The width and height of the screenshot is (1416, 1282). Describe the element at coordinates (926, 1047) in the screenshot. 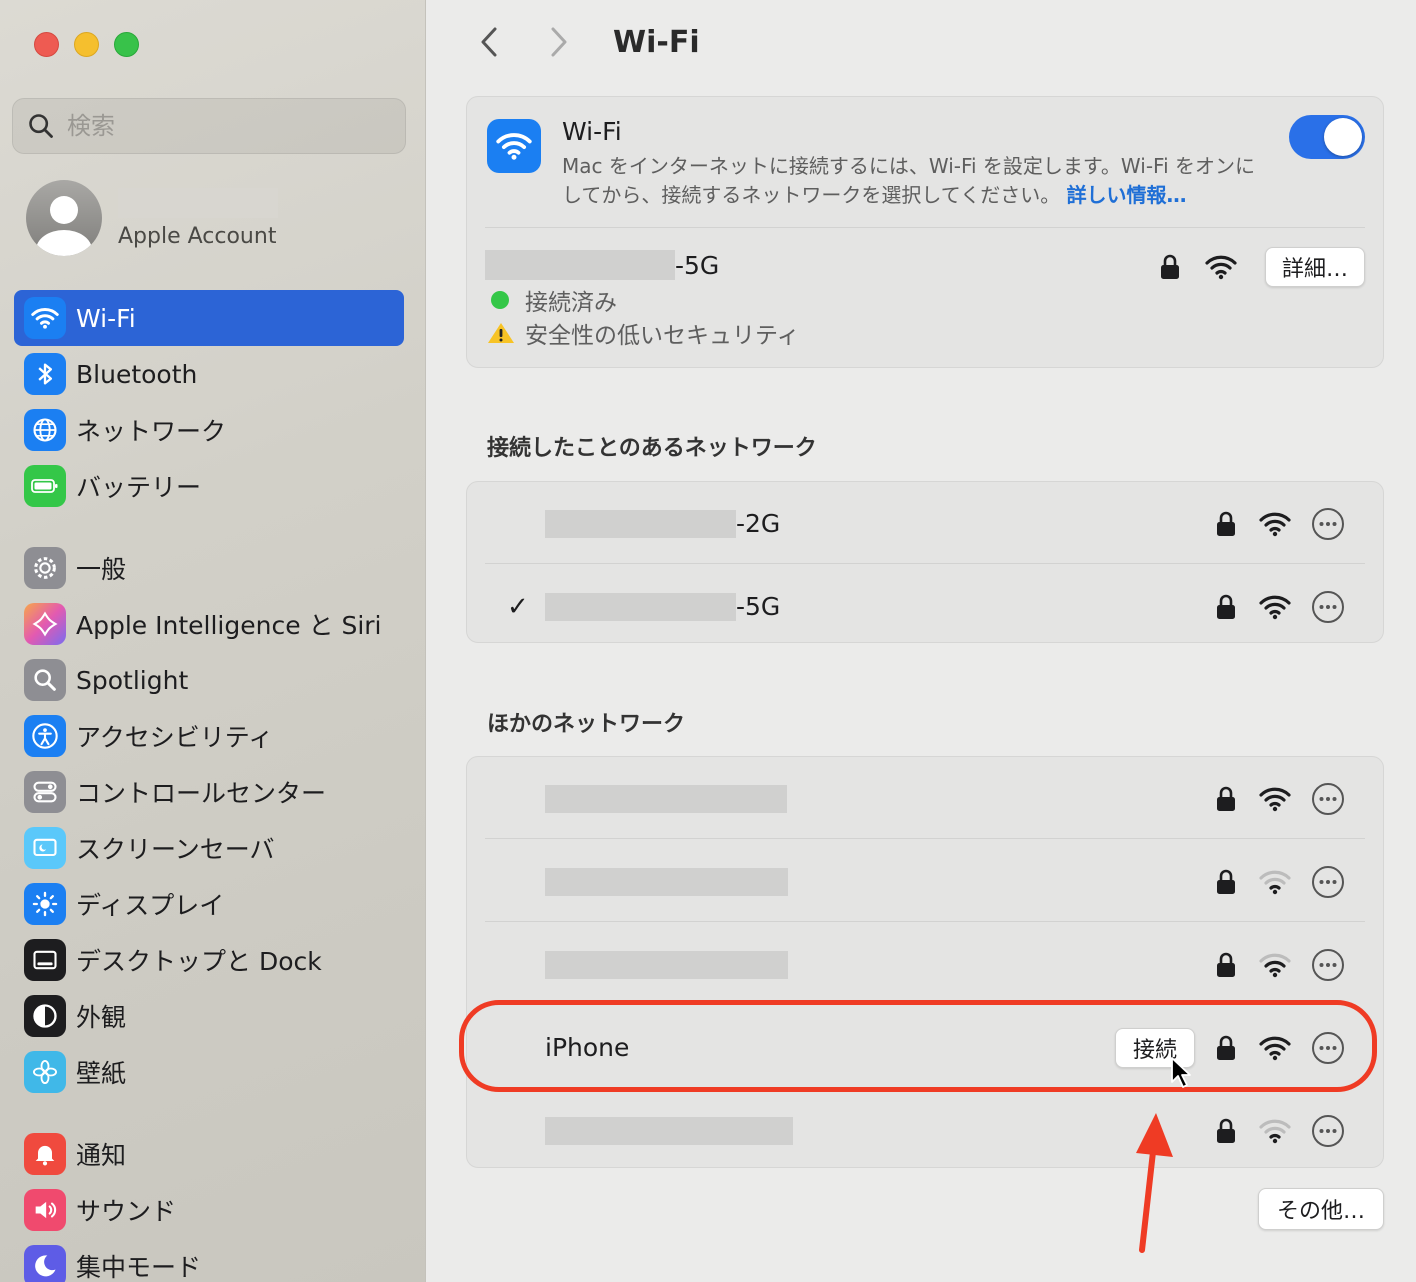

I see `iphone-network-row: iPhone 接続` at that location.